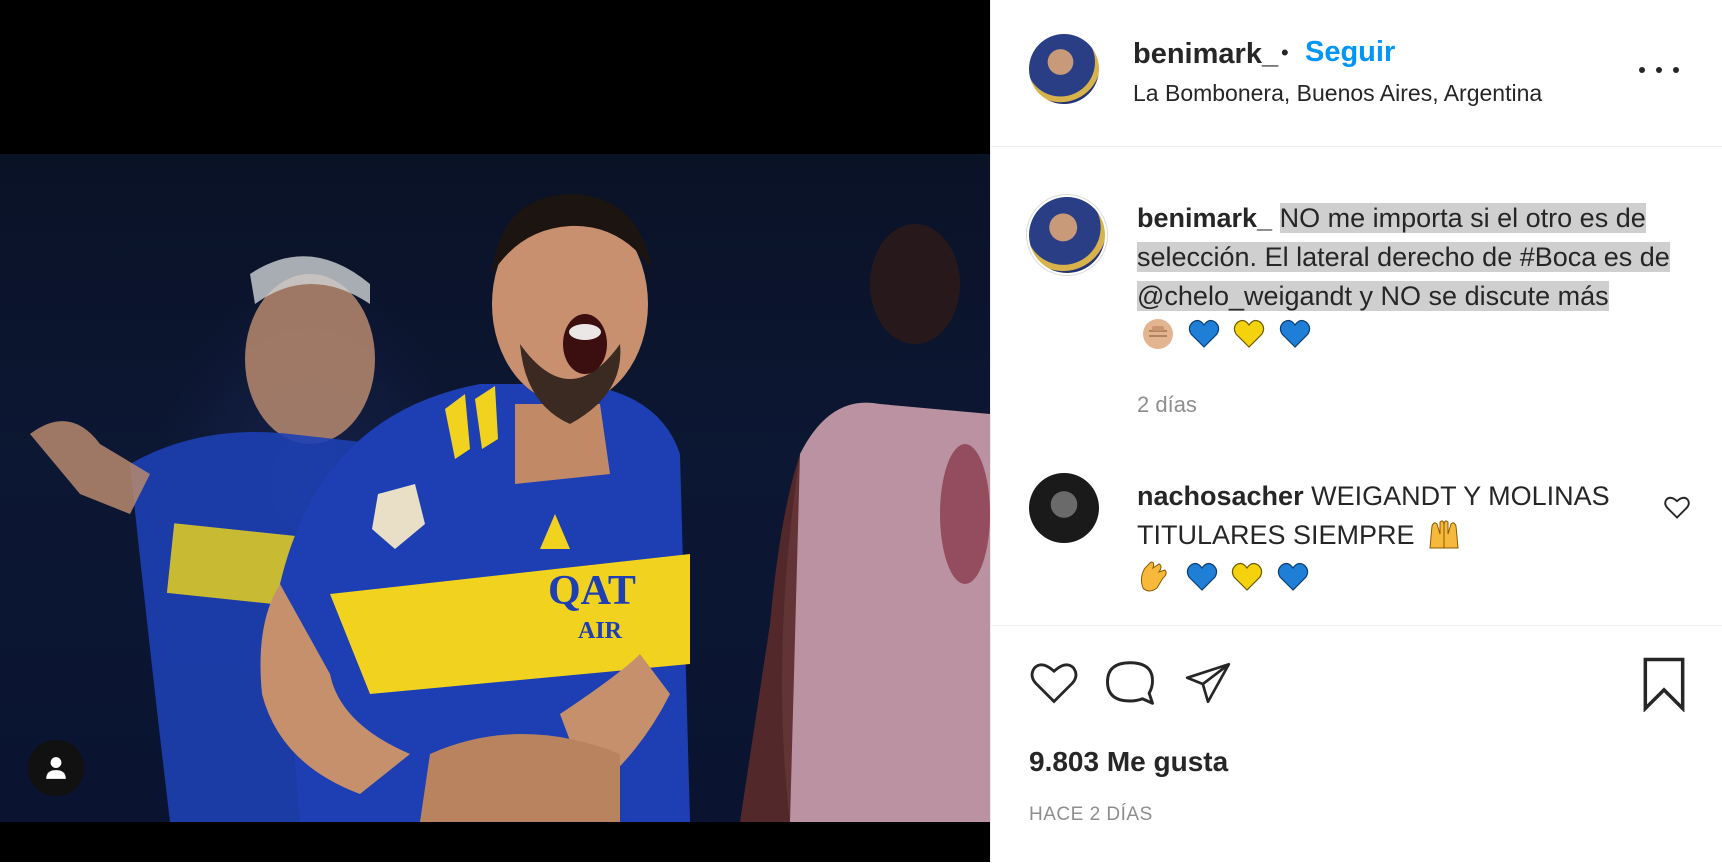  What do you see at coordinates (1356, 744) in the screenshot?
I see `post-actions: 9.803 Me gusta HACE 2 DÍAS` at bounding box center [1356, 744].